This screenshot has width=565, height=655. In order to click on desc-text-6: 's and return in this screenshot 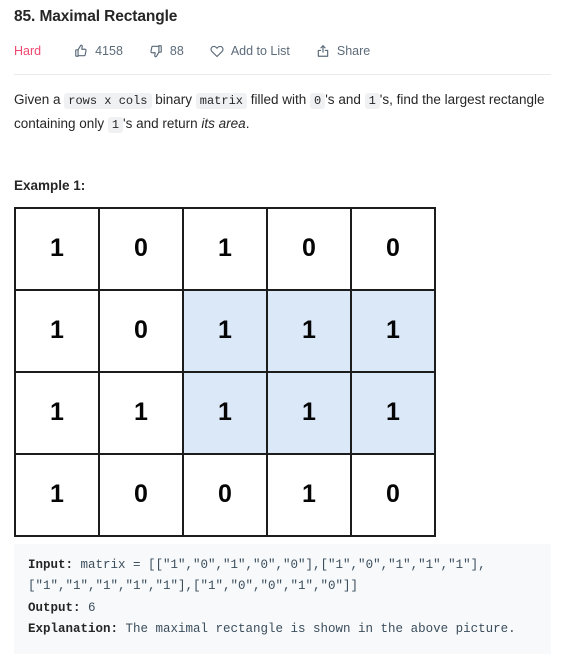, I will do `click(162, 123)`.